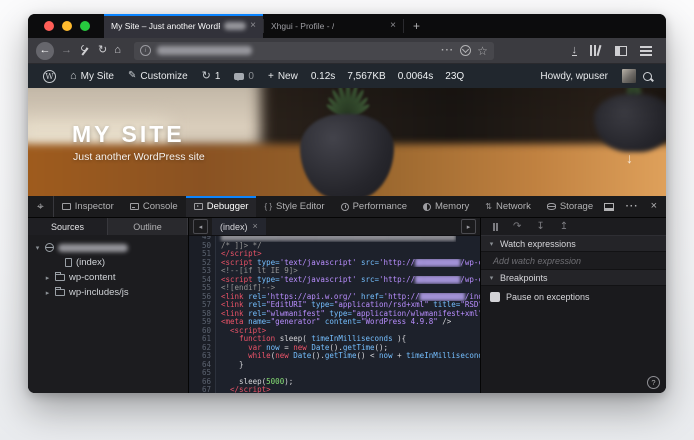  I want to click on sources-tab-sources: Sources, so click(68, 226).